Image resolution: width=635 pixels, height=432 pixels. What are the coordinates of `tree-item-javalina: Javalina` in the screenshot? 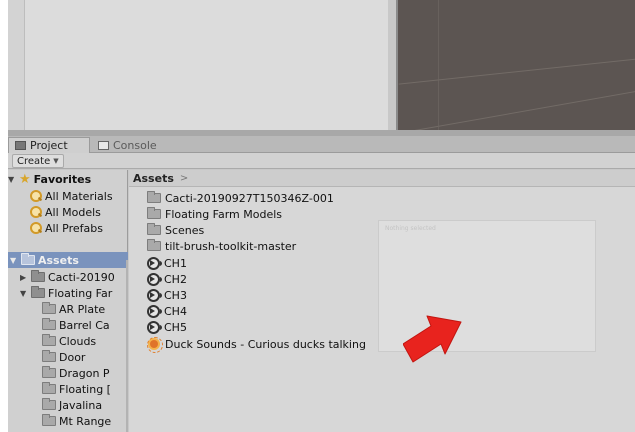 It's located at (72, 405).